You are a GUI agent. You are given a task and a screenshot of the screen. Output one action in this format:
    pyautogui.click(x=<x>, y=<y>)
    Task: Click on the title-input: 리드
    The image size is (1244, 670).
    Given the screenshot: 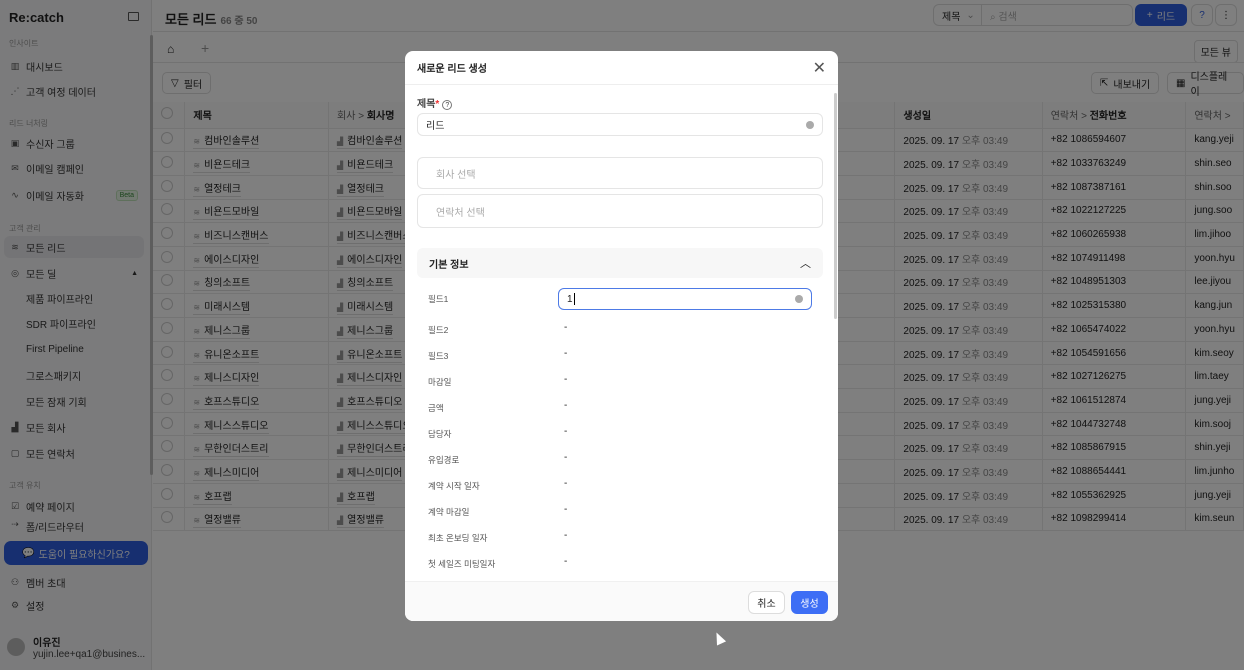 What is the action you would take?
    pyautogui.click(x=620, y=124)
    